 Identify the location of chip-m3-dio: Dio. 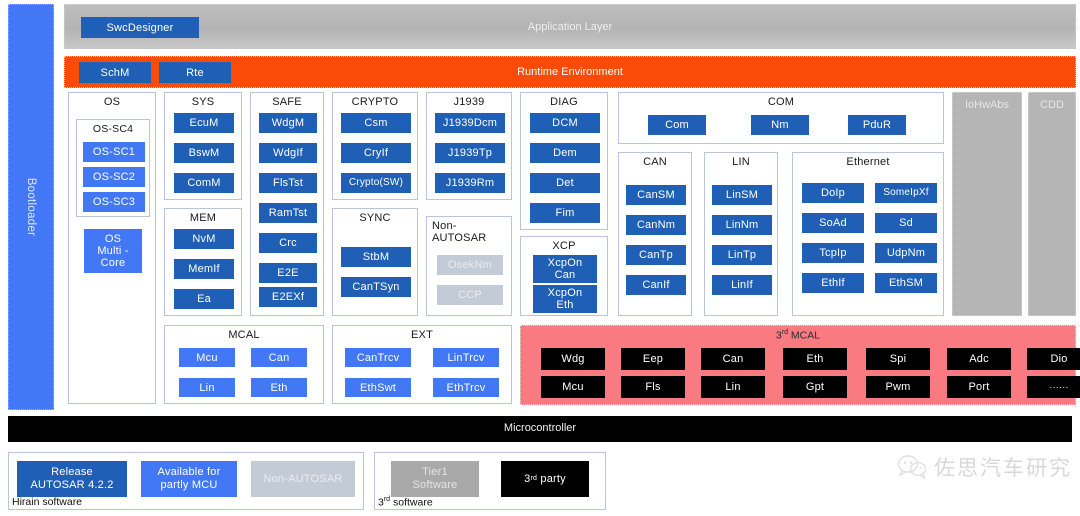
(1053, 359).